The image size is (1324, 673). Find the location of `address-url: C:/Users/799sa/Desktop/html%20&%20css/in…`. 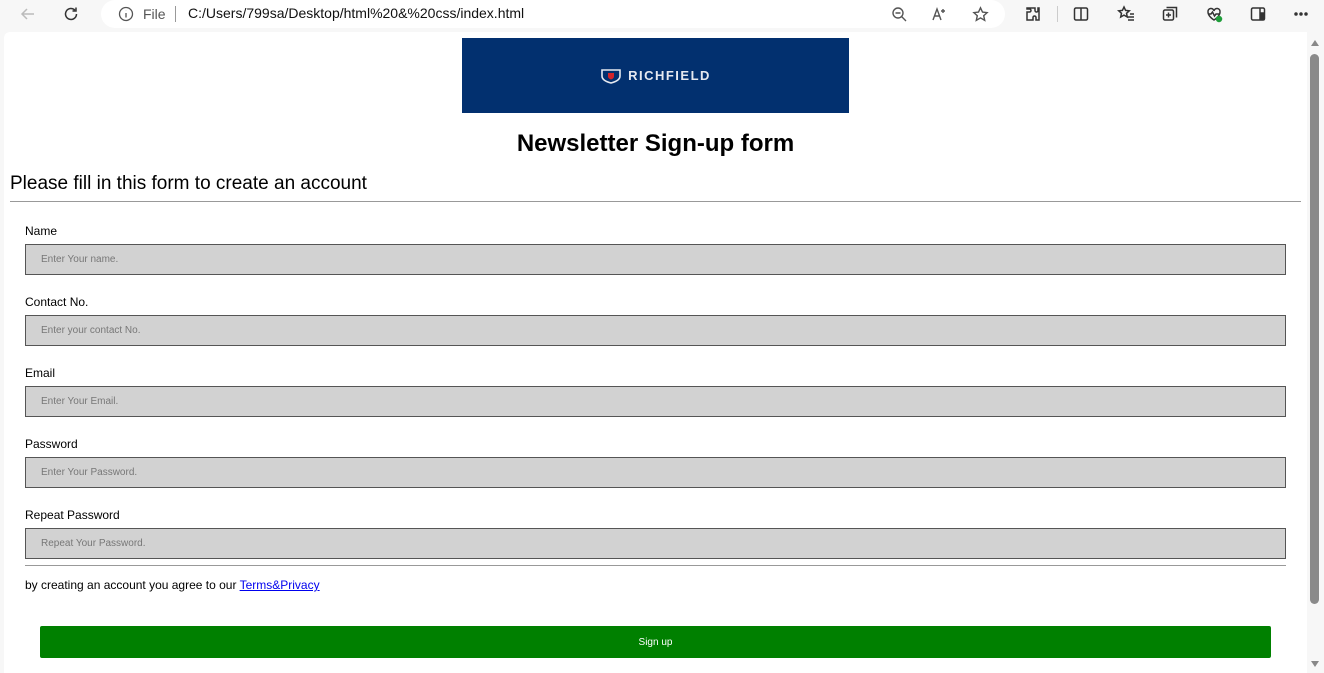

address-url: C:/Users/799sa/Desktop/html%20&%20css/in… is located at coordinates (356, 13).